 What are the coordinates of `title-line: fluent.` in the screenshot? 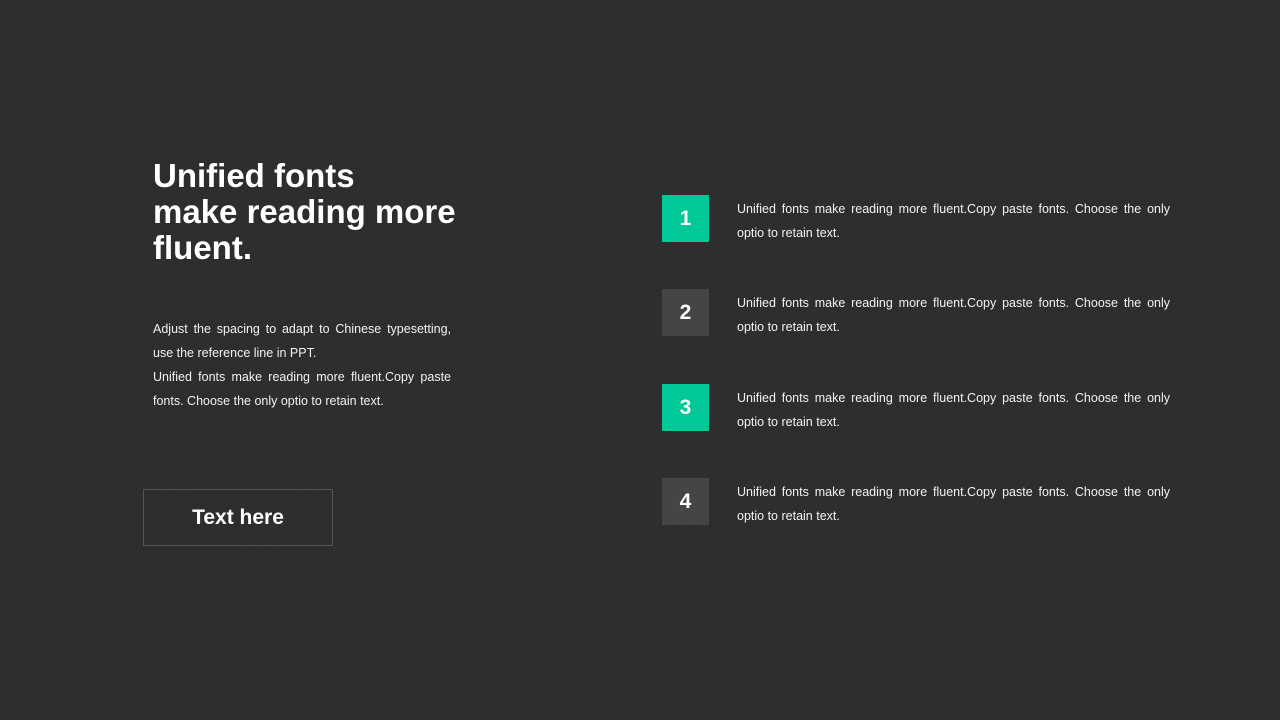 It's located at (202, 247).